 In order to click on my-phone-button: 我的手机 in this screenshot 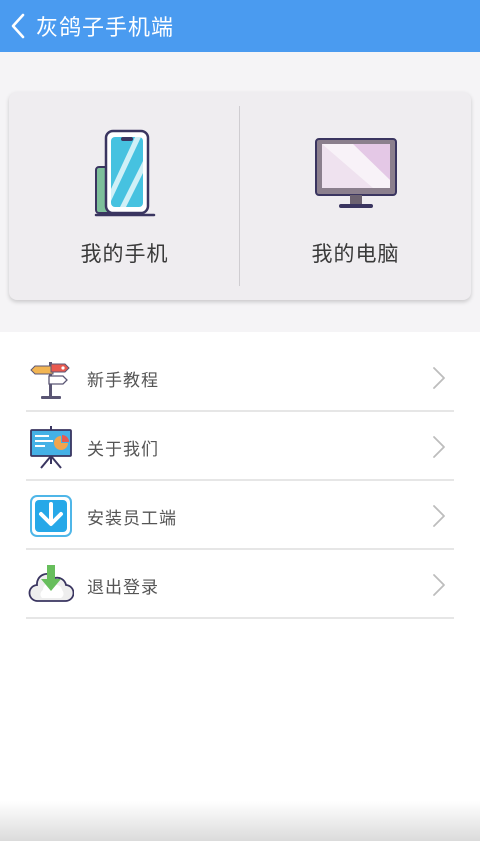, I will do `click(124, 196)`.